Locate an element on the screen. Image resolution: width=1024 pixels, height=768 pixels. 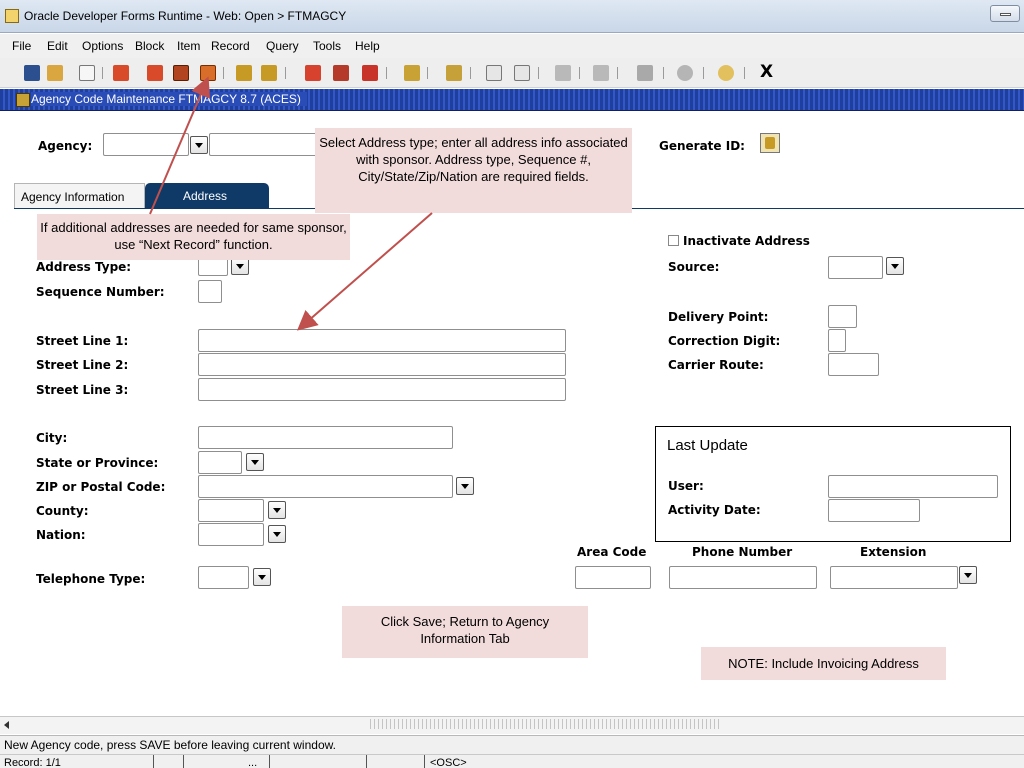
status-row: Record: 1/1 ... <OSC> is located at coordinates (512, 761).